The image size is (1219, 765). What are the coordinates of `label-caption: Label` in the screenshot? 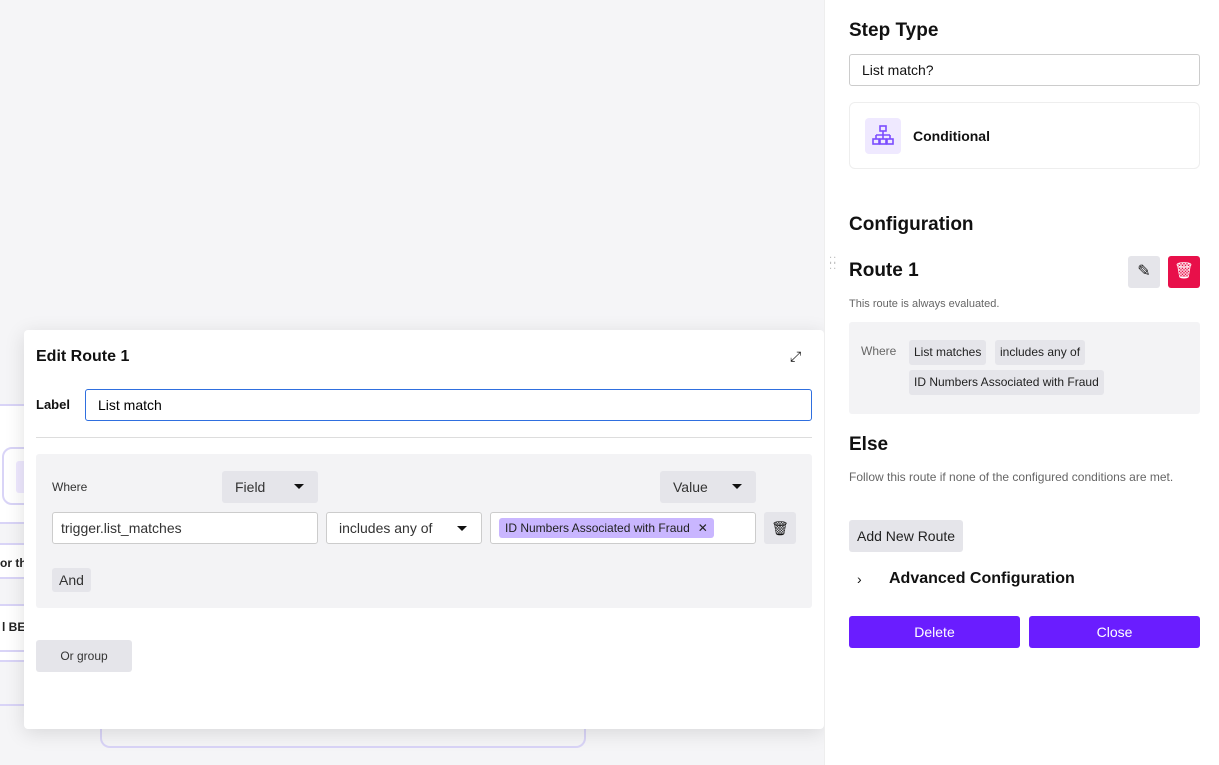 It's located at (53, 404).